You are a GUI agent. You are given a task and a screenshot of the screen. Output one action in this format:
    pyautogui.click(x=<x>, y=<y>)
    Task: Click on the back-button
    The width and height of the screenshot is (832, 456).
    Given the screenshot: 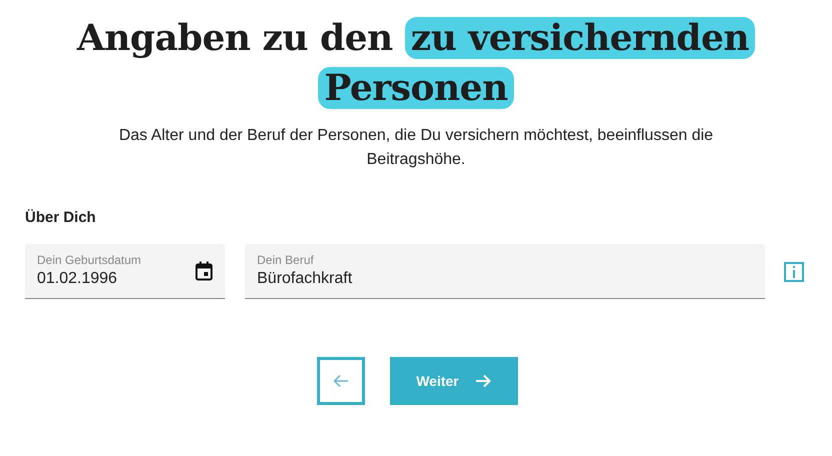 What is the action you would take?
    pyautogui.click(x=340, y=381)
    